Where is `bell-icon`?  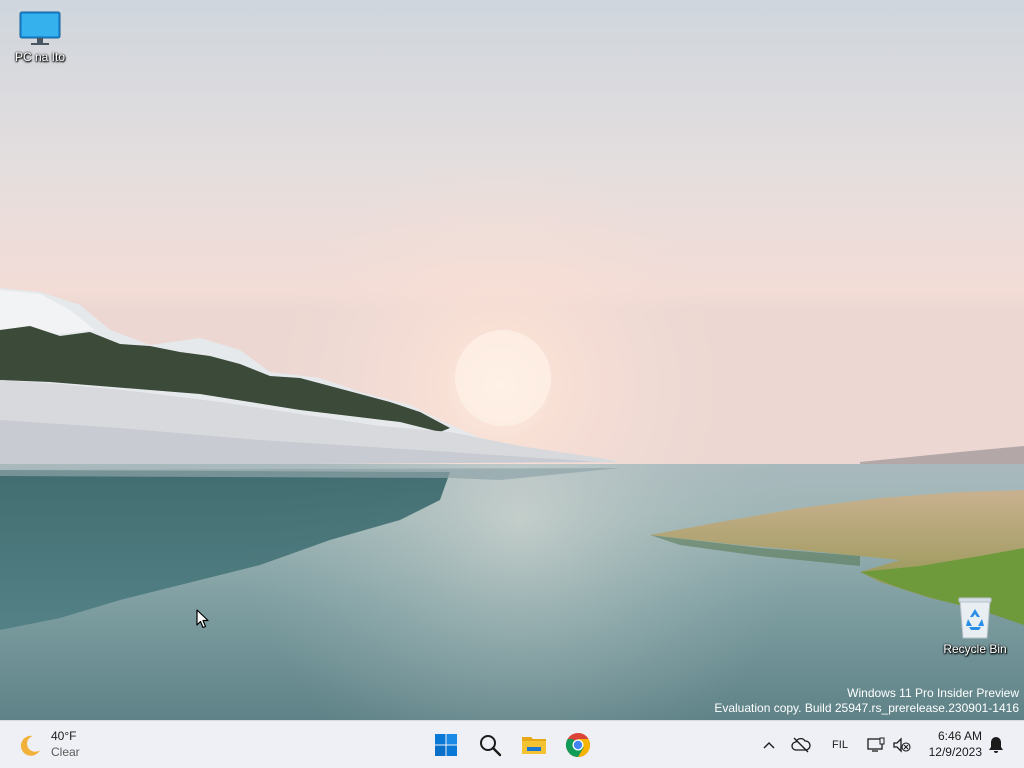 bell-icon is located at coordinates (996, 745).